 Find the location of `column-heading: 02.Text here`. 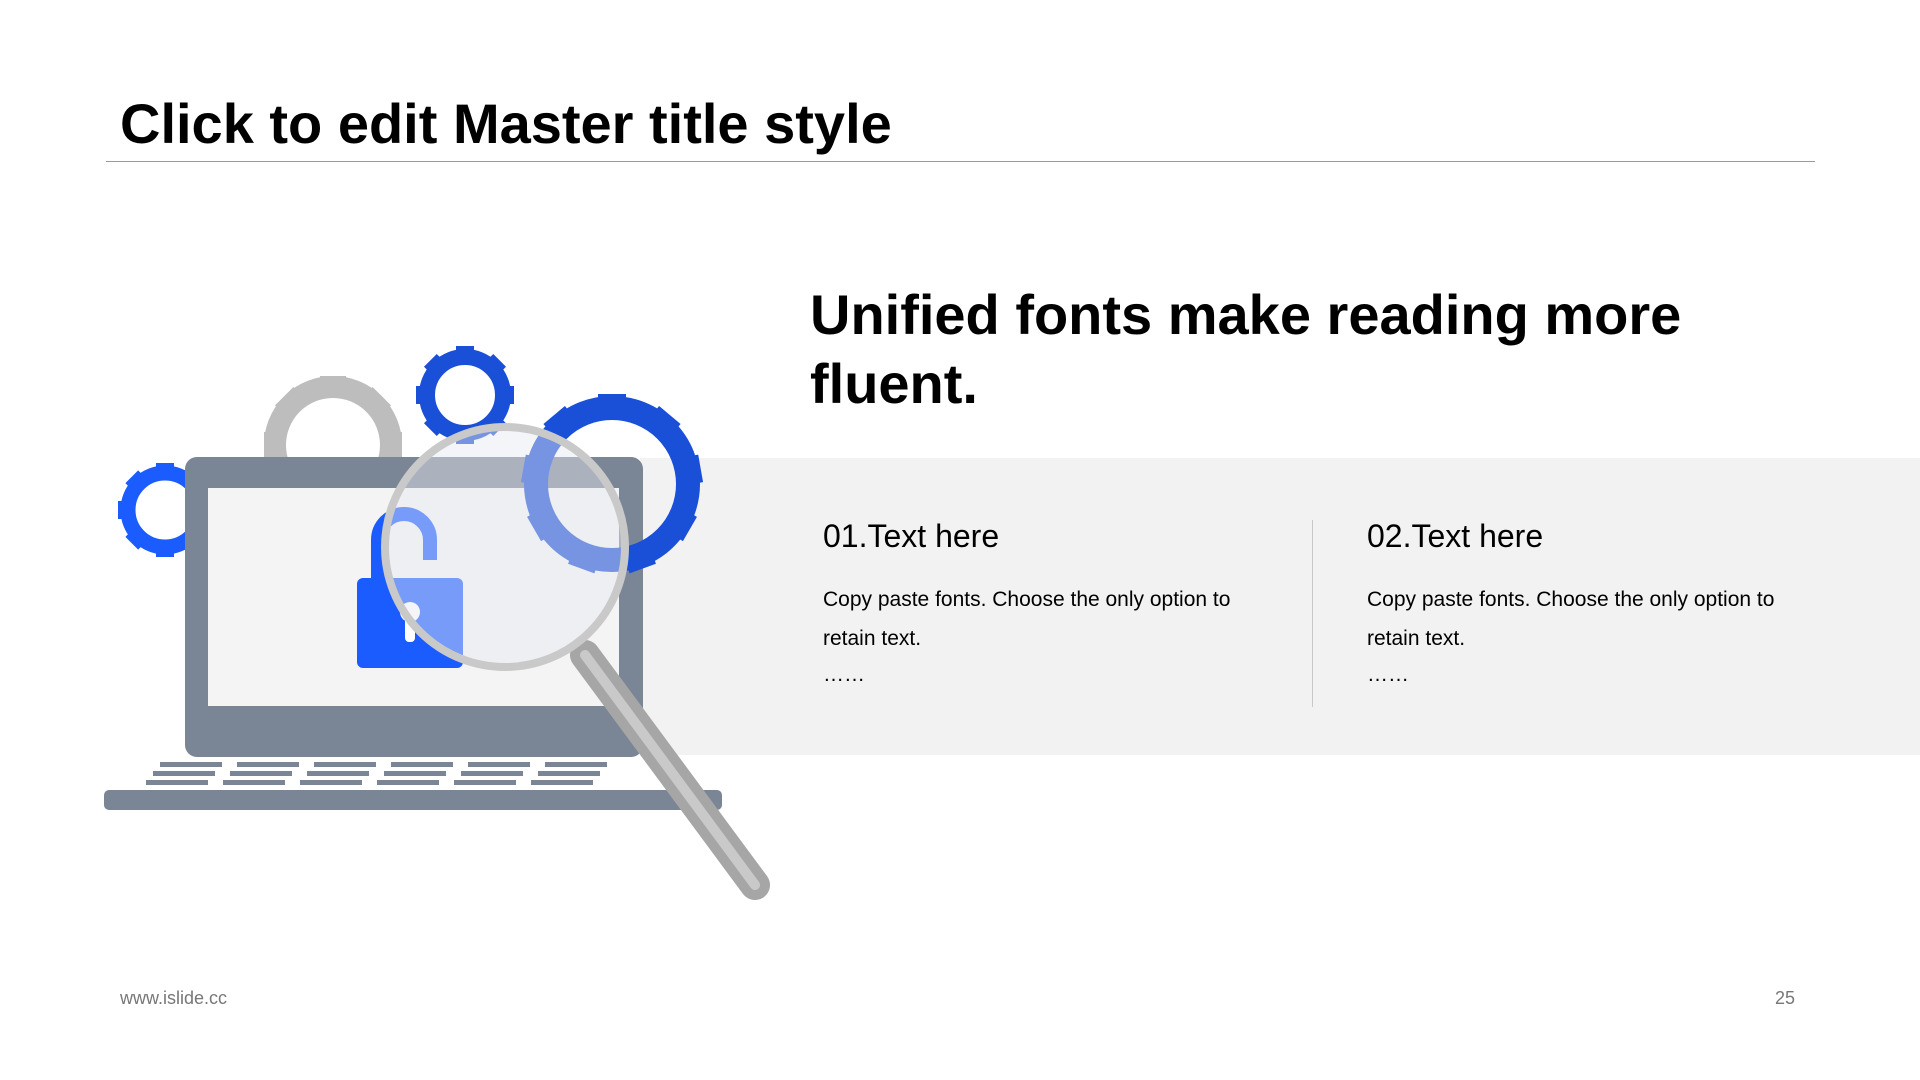

column-heading: 02.Text here is located at coordinates (1455, 536).